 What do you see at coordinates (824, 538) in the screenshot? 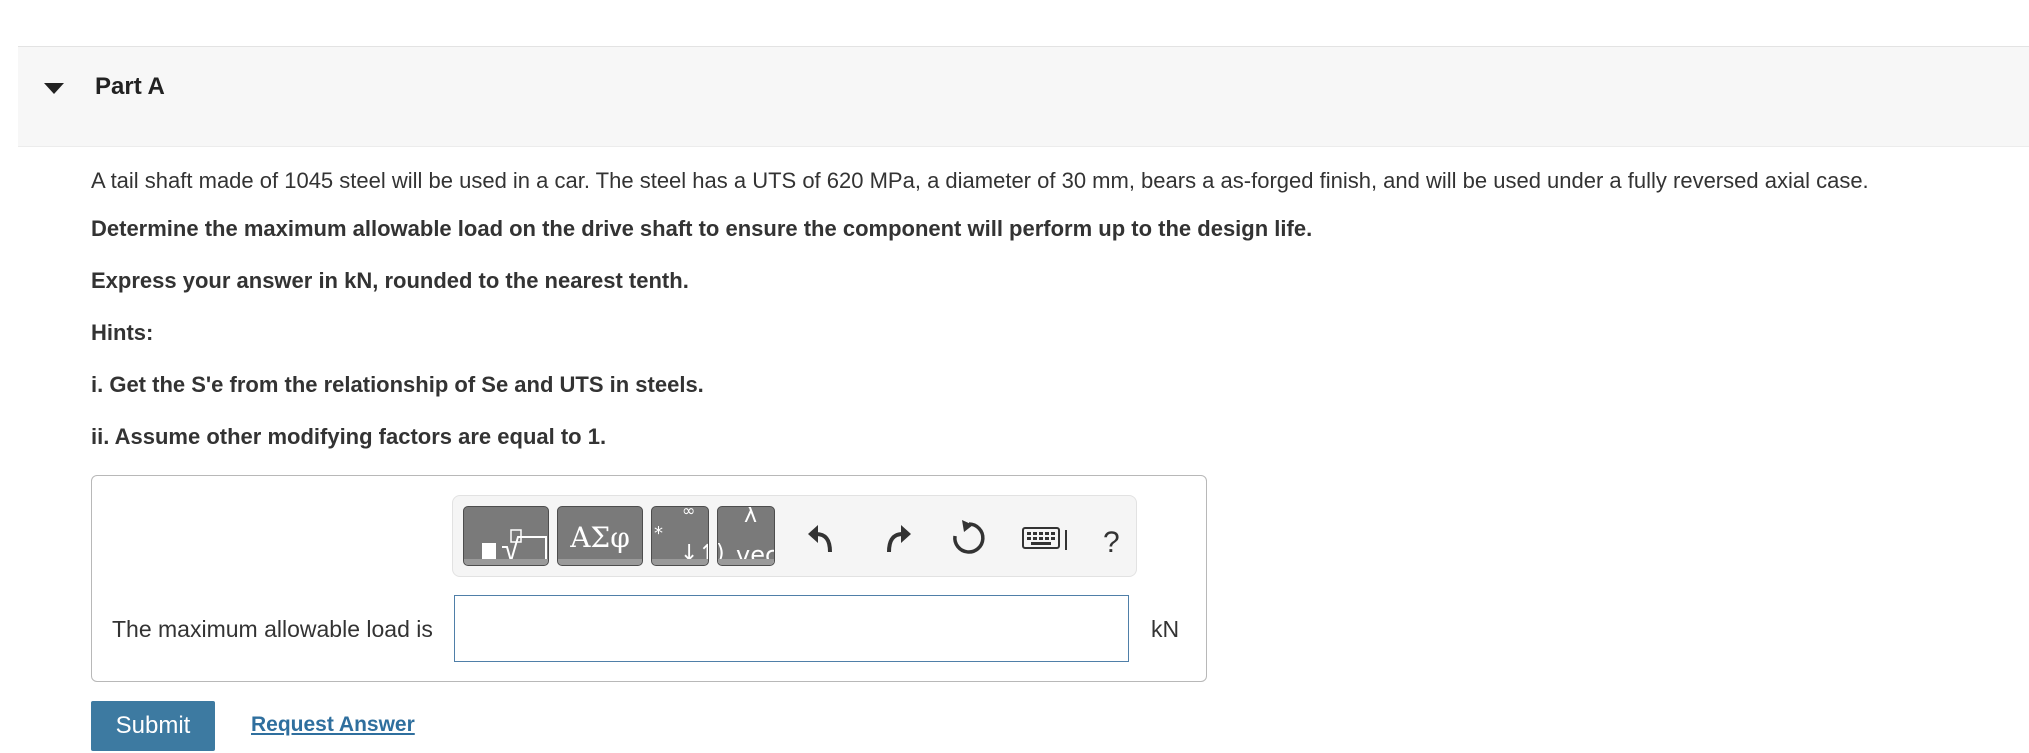
I see `undo-icon` at bounding box center [824, 538].